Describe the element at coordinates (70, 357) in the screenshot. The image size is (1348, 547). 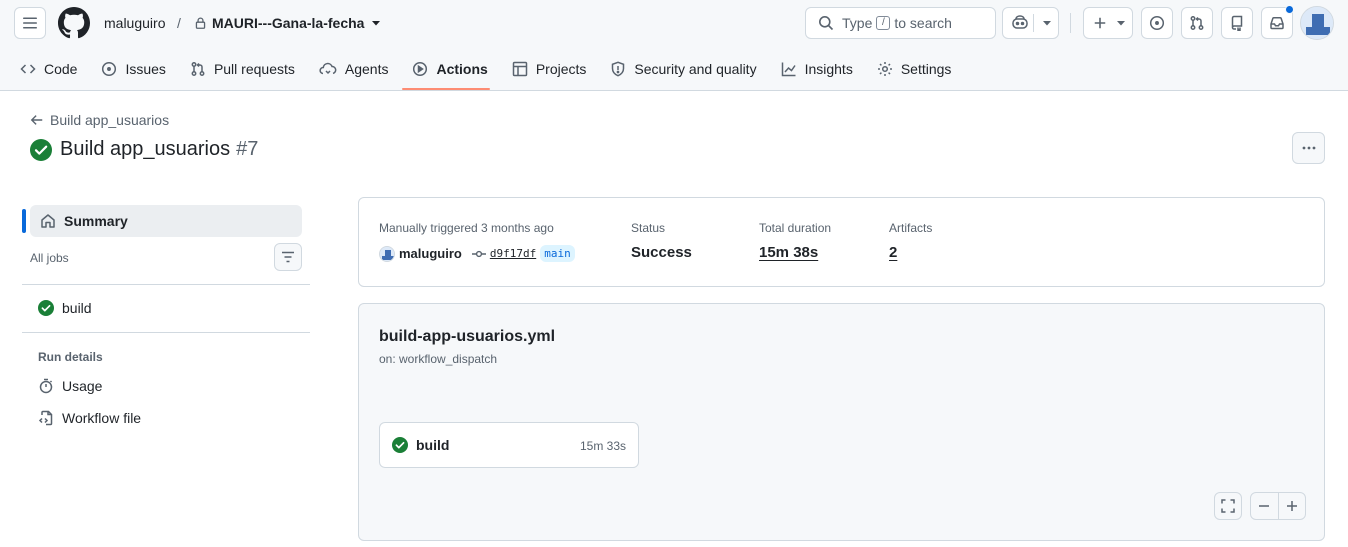
I see `run-details-heading: Run details` at that location.